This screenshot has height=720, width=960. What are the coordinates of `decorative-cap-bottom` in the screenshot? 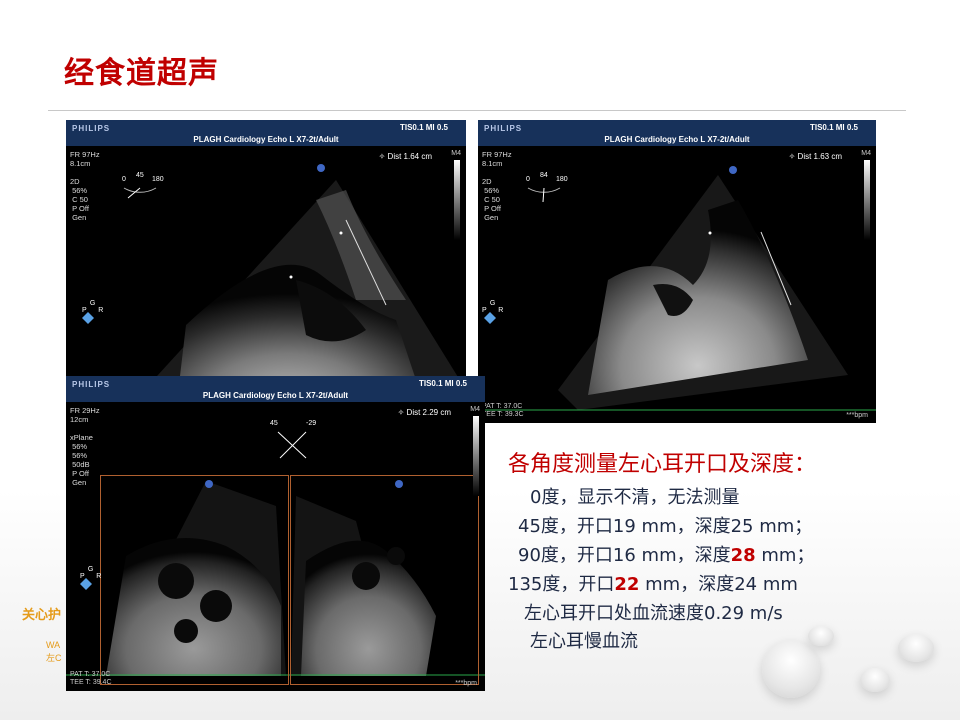 It's located at (875, 680).